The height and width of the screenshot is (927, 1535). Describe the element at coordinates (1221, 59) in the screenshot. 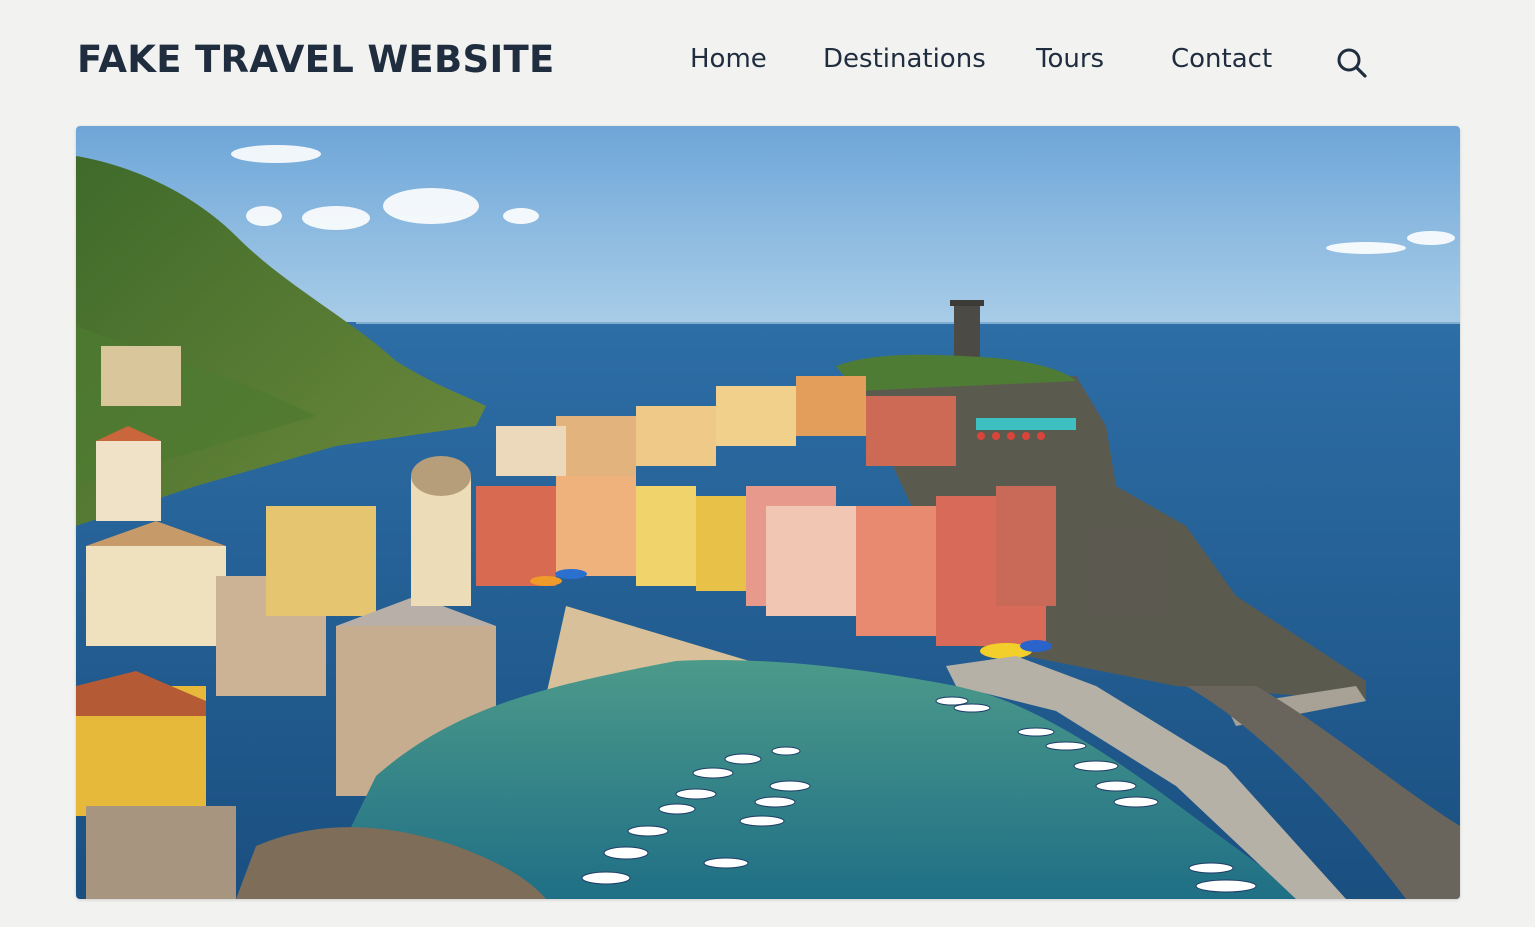

I see `nav-link-contact: Contact` at that location.